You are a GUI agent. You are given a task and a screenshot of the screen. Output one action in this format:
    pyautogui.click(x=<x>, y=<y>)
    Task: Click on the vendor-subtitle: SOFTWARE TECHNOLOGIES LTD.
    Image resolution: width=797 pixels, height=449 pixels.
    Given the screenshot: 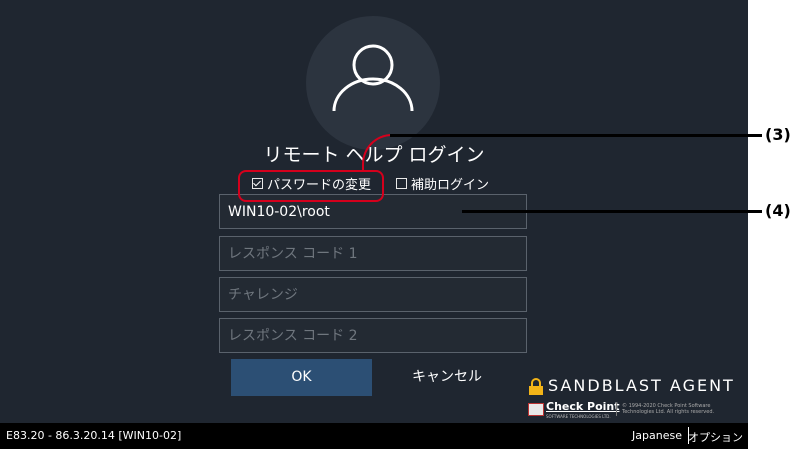 What is the action you would take?
    pyautogui.click(x=578, y=416)
    